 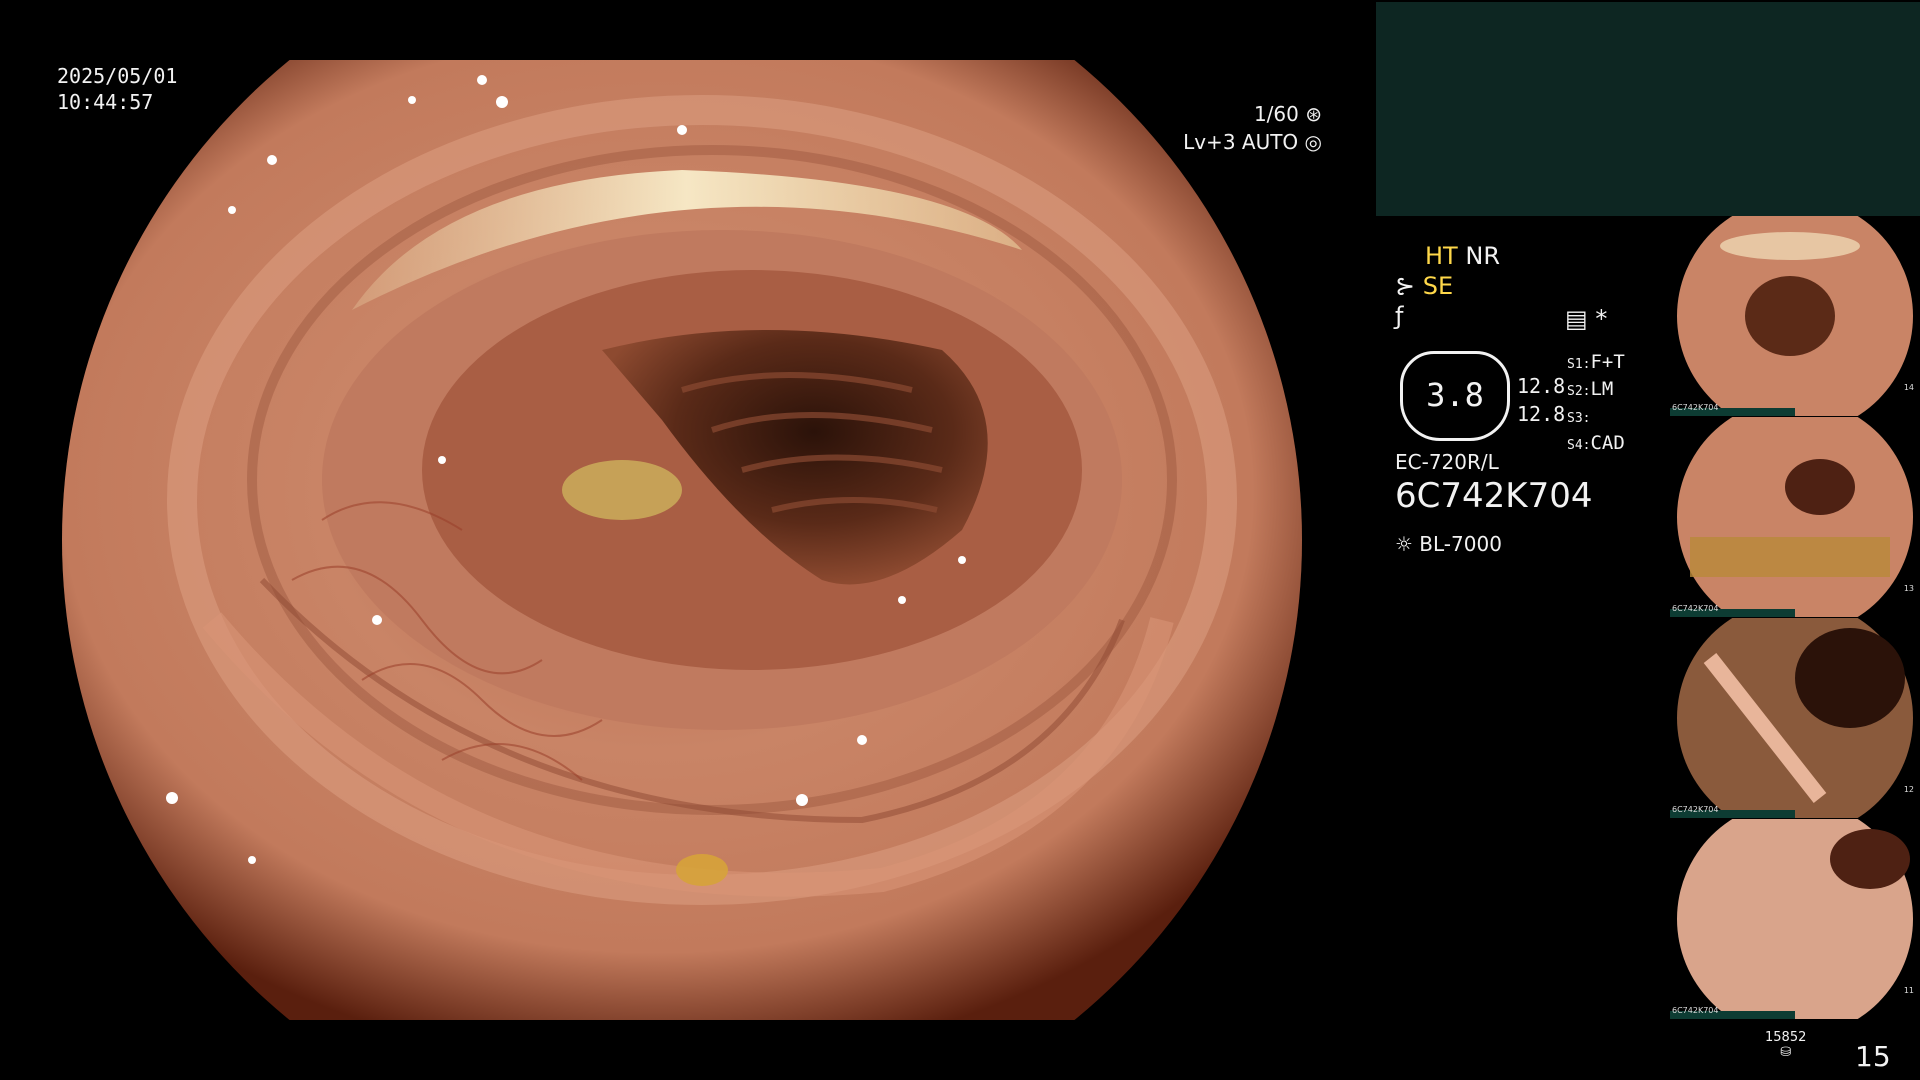 What do you see at coordinates (1541, 400) in the screenshot?
I see `gauge-side: 12.8 12.8` at bounding box center [1541, 400].